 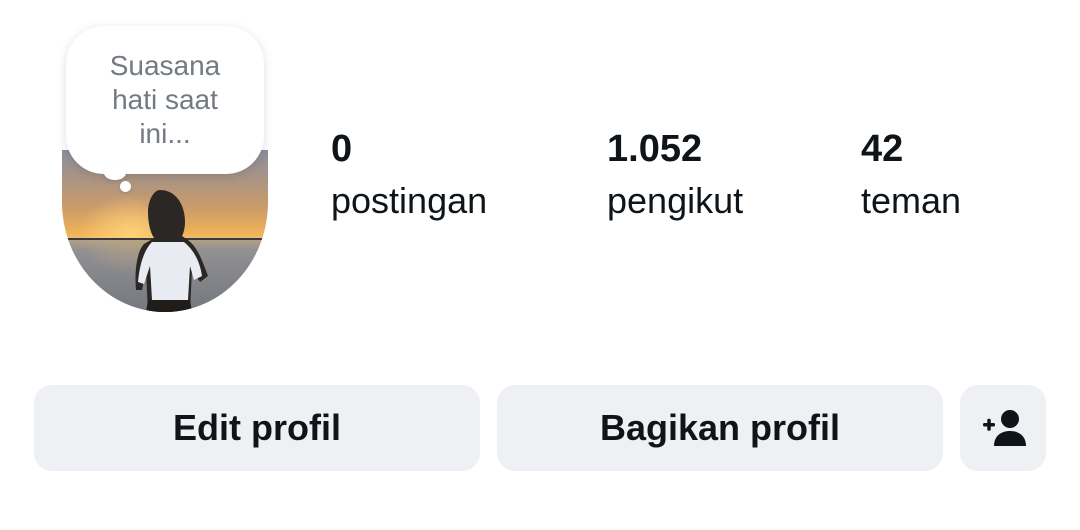 What do you see at coordinates (675, 175) in the screenshot?
I see `stat-followers: 1.052 pengikut` at bounding box center [675, 175].